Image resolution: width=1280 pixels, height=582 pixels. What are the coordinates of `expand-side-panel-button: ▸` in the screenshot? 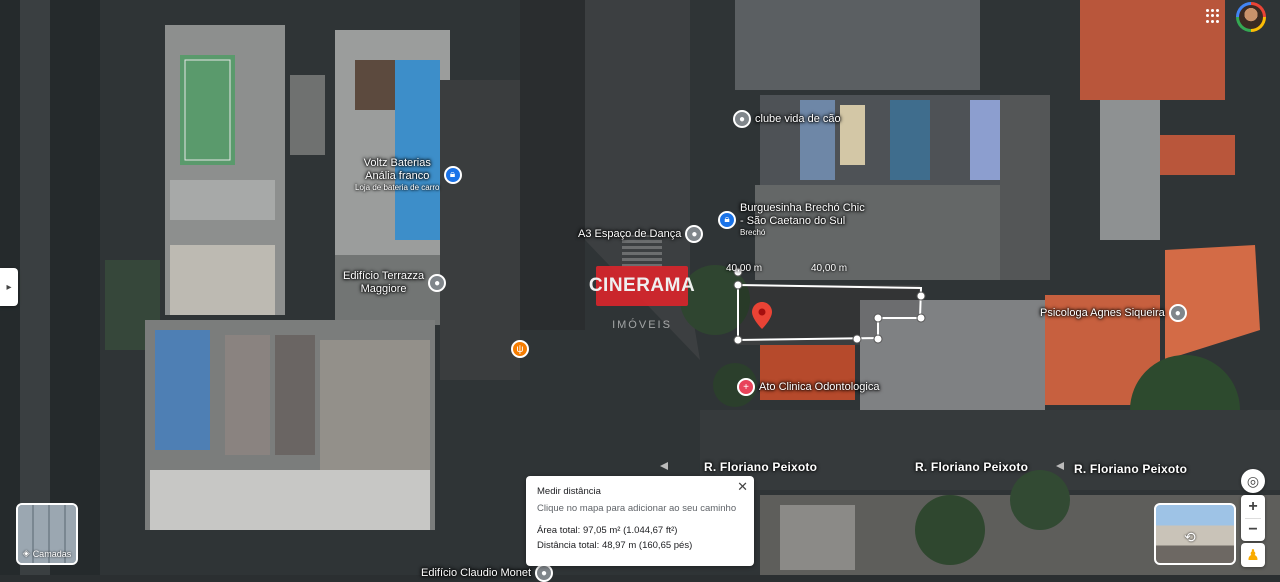 It's located at (9, 287).